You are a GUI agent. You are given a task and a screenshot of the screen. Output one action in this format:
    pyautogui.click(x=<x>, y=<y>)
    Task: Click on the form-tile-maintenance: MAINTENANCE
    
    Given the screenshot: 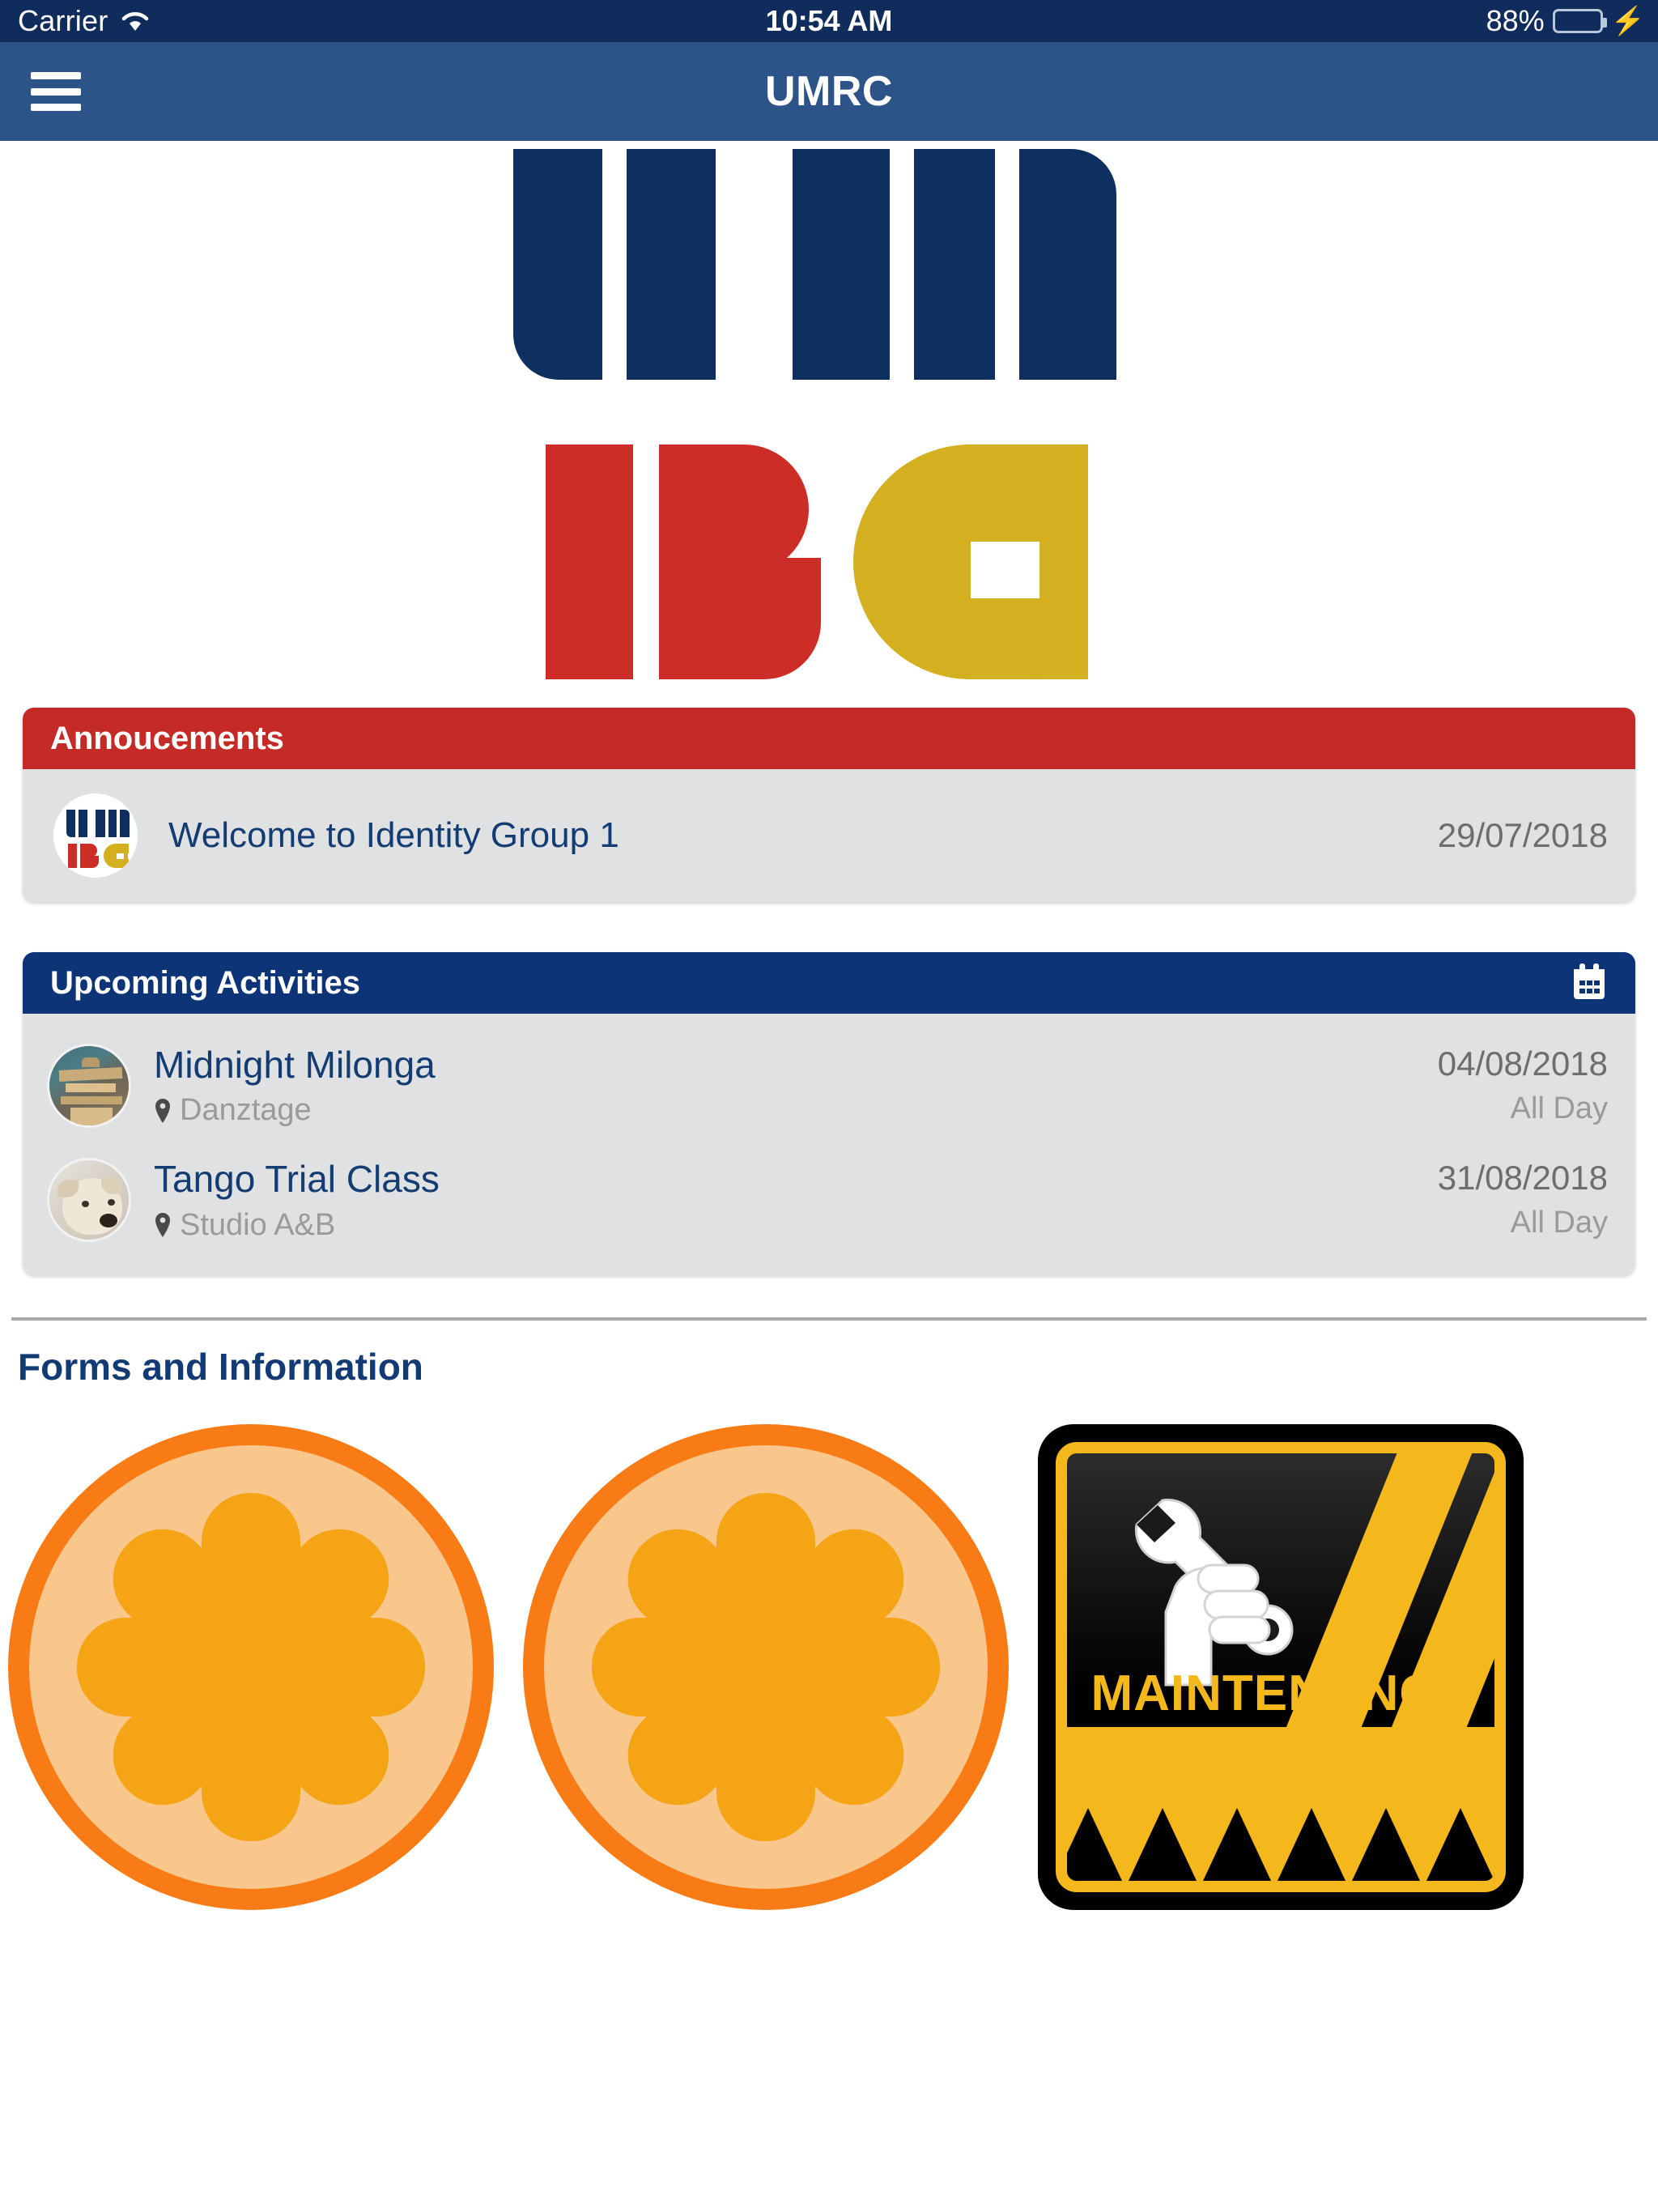 What is the action you would take?
    pyautogui.click(x=1281, y=1666)
    